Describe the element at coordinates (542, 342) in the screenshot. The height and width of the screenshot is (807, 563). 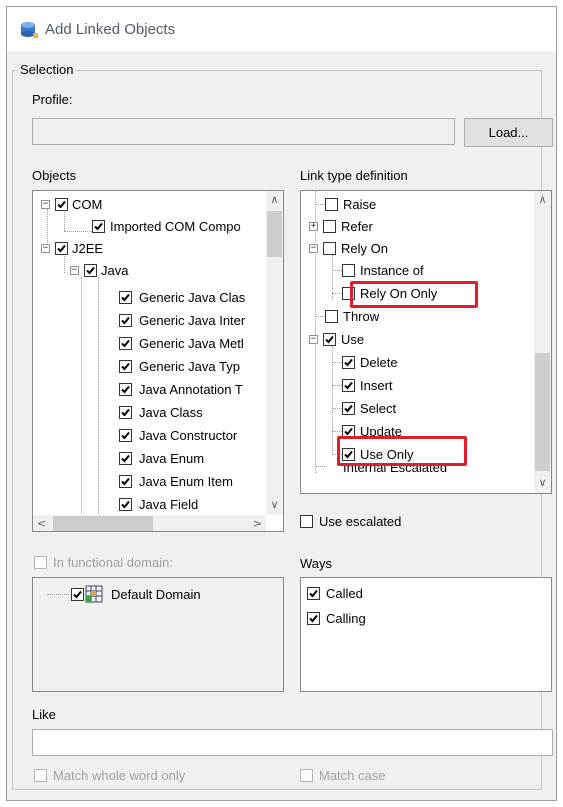
I see `link-type-vertical-scrollbar: ∧ ∨` at that location.